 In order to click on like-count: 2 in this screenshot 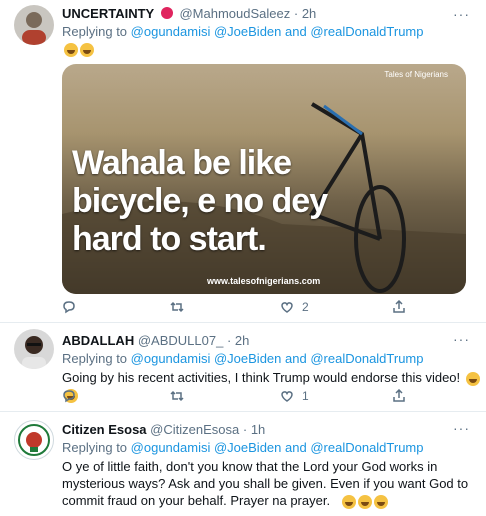, I will do `click(305, 307)`.